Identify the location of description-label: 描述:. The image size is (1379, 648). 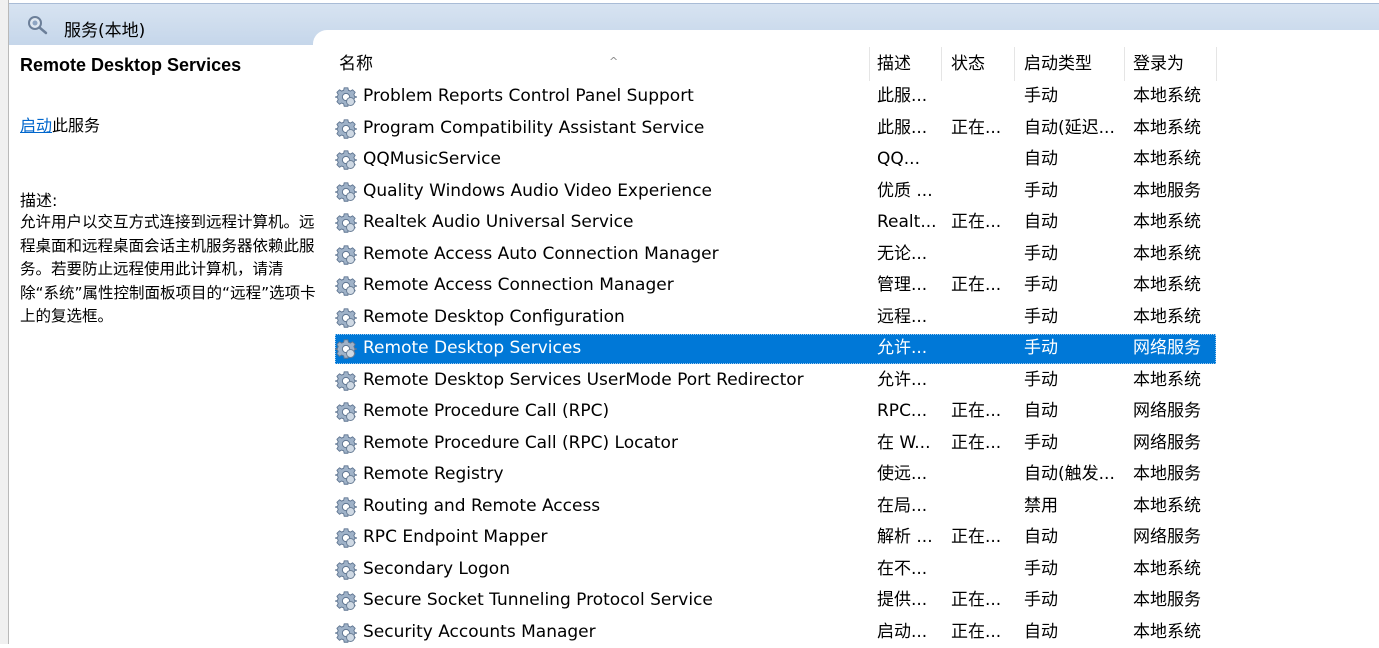
(38, 199).